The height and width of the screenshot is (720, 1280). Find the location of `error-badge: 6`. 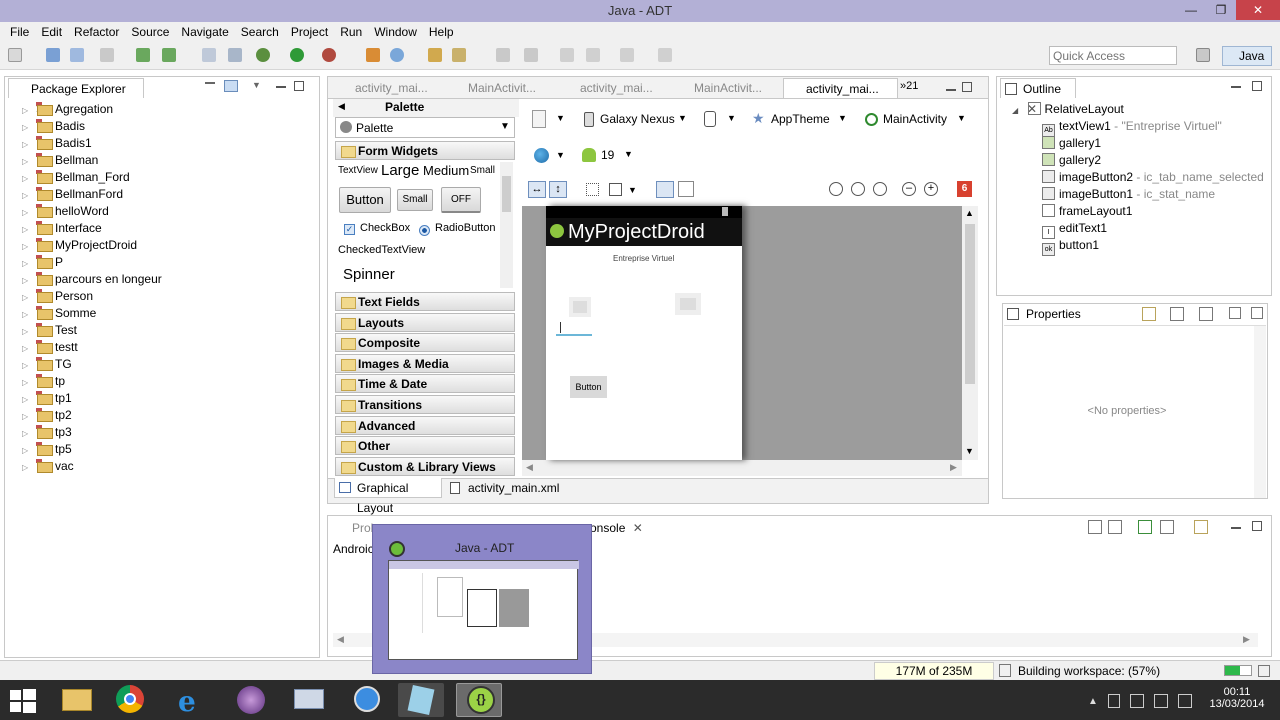

error-badge: 6 is located at coordinates (964, 189).